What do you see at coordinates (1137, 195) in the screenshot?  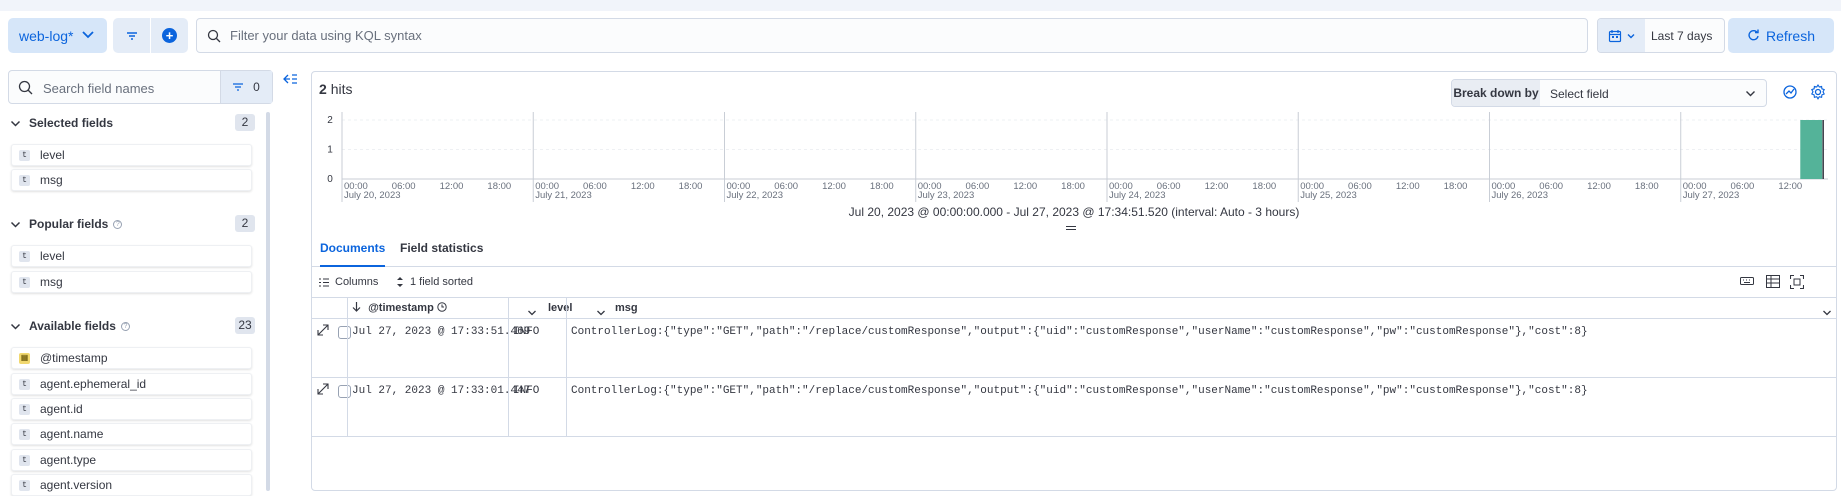 I see `day-label: July 24, 2023` at bounding box center [1137, 195].